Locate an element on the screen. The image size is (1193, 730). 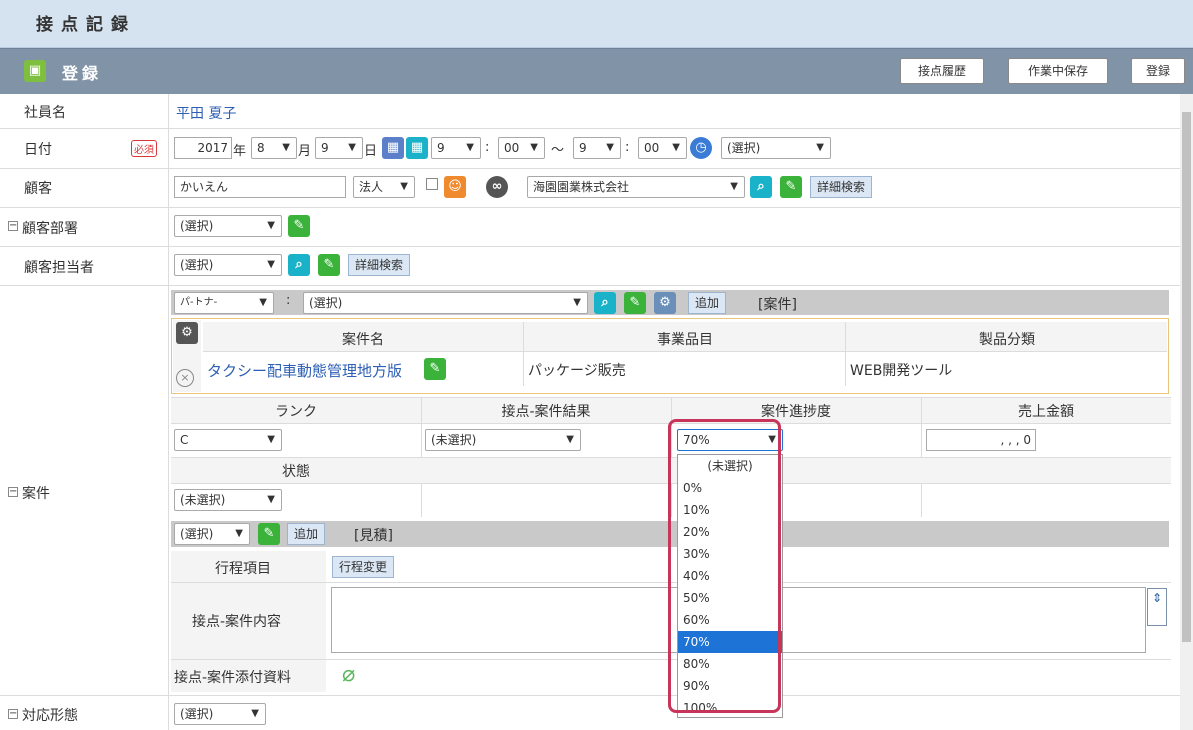
rank-select: C ▼ is located at coordinates (228, 440).